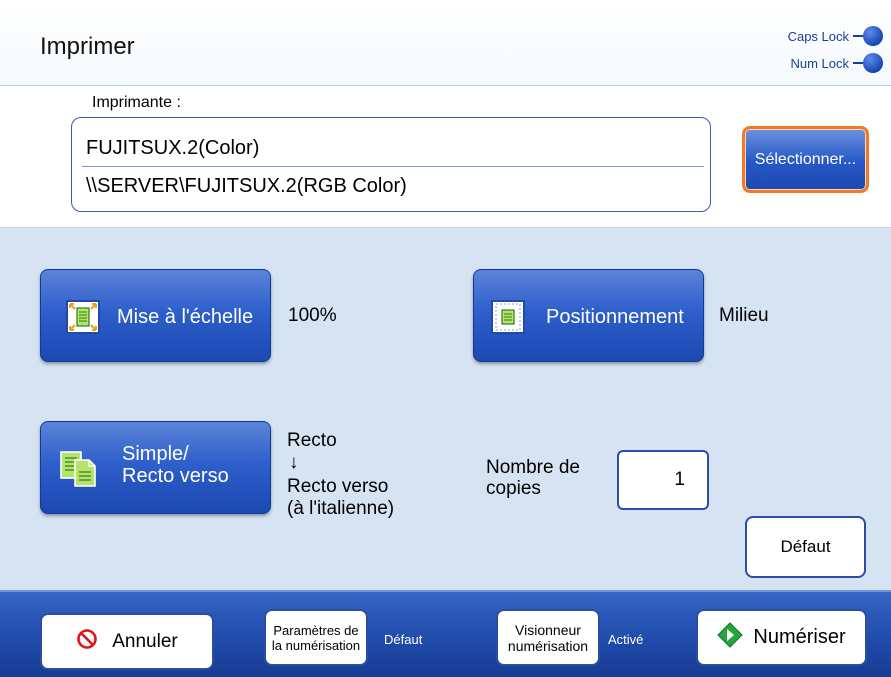 This screenshot has height=677, width=891. What do you see at coordinates (87, 642) in the screenshot?
I see `cancel-icon` at bounding box center [87, 642].